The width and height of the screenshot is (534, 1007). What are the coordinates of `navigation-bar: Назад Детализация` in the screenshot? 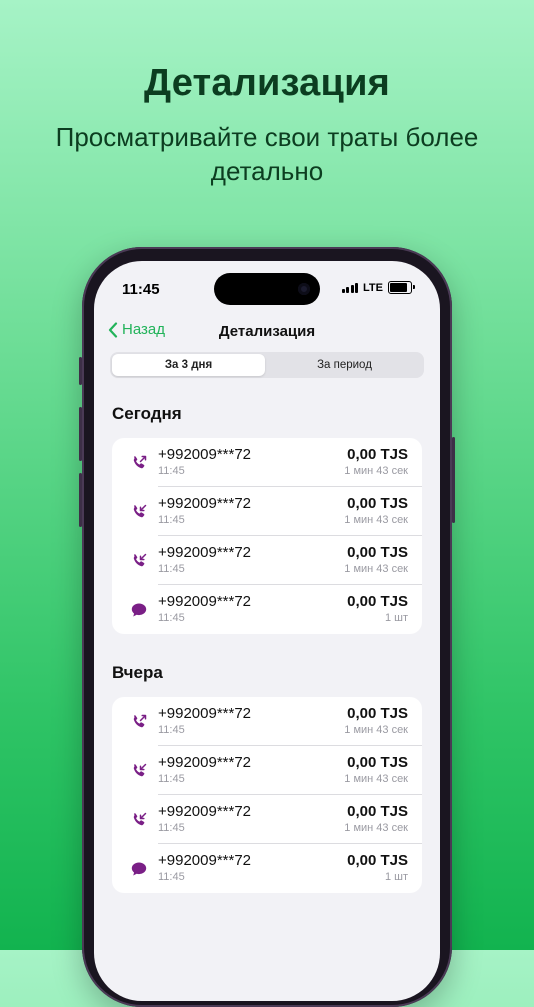 It's located at (267, 332).